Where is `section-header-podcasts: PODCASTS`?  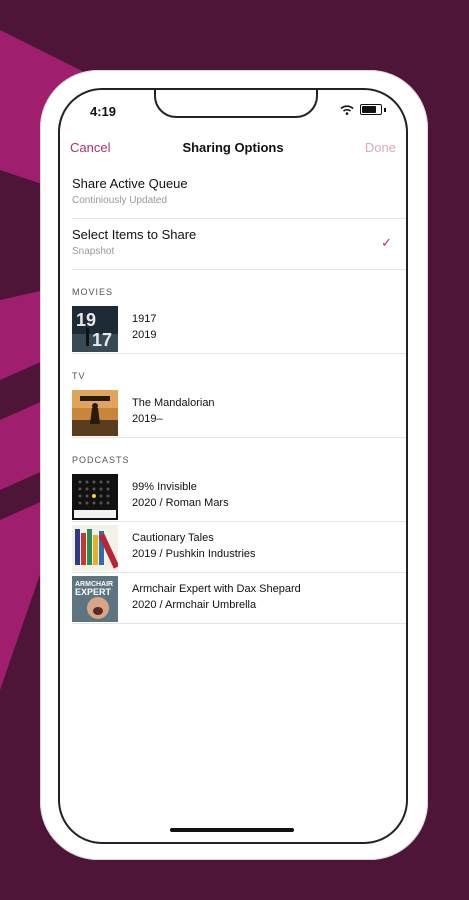
section-header-podcasts: PODCASTS is located at coordinates (239, 454).